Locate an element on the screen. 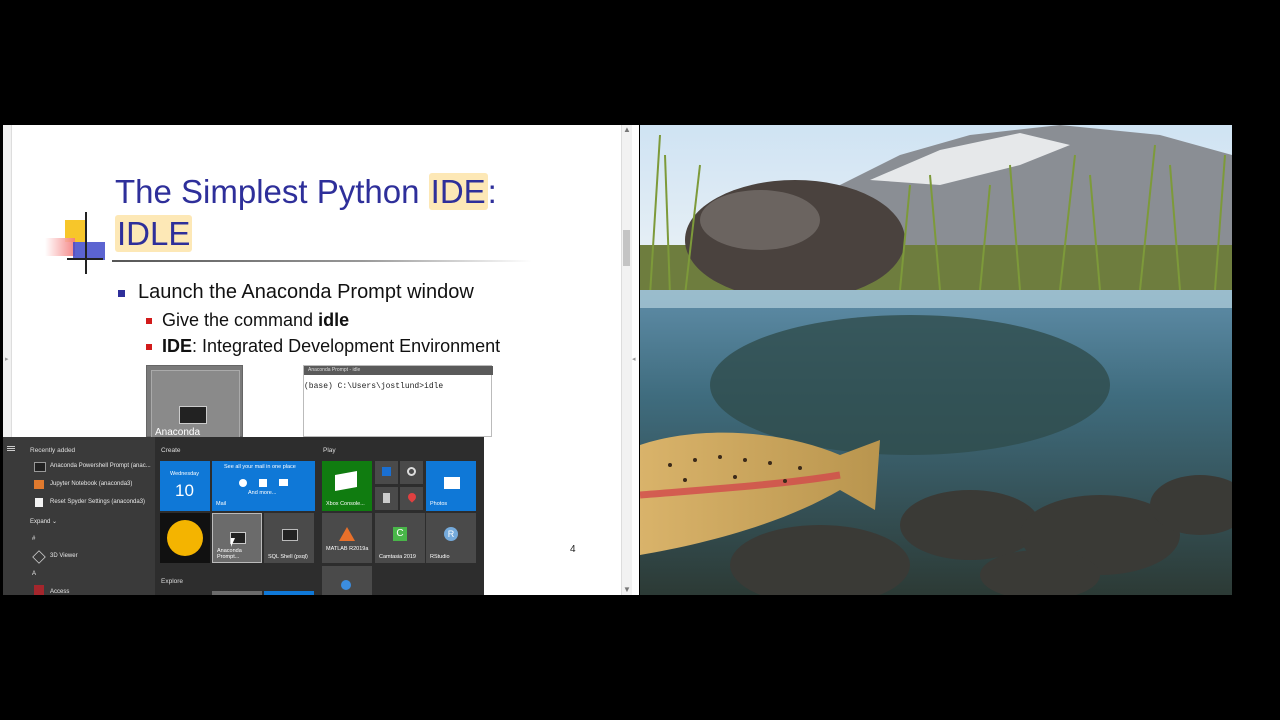 The image size is (1280, 720). photos-tile: Photos is located at coordinates (451, 486).